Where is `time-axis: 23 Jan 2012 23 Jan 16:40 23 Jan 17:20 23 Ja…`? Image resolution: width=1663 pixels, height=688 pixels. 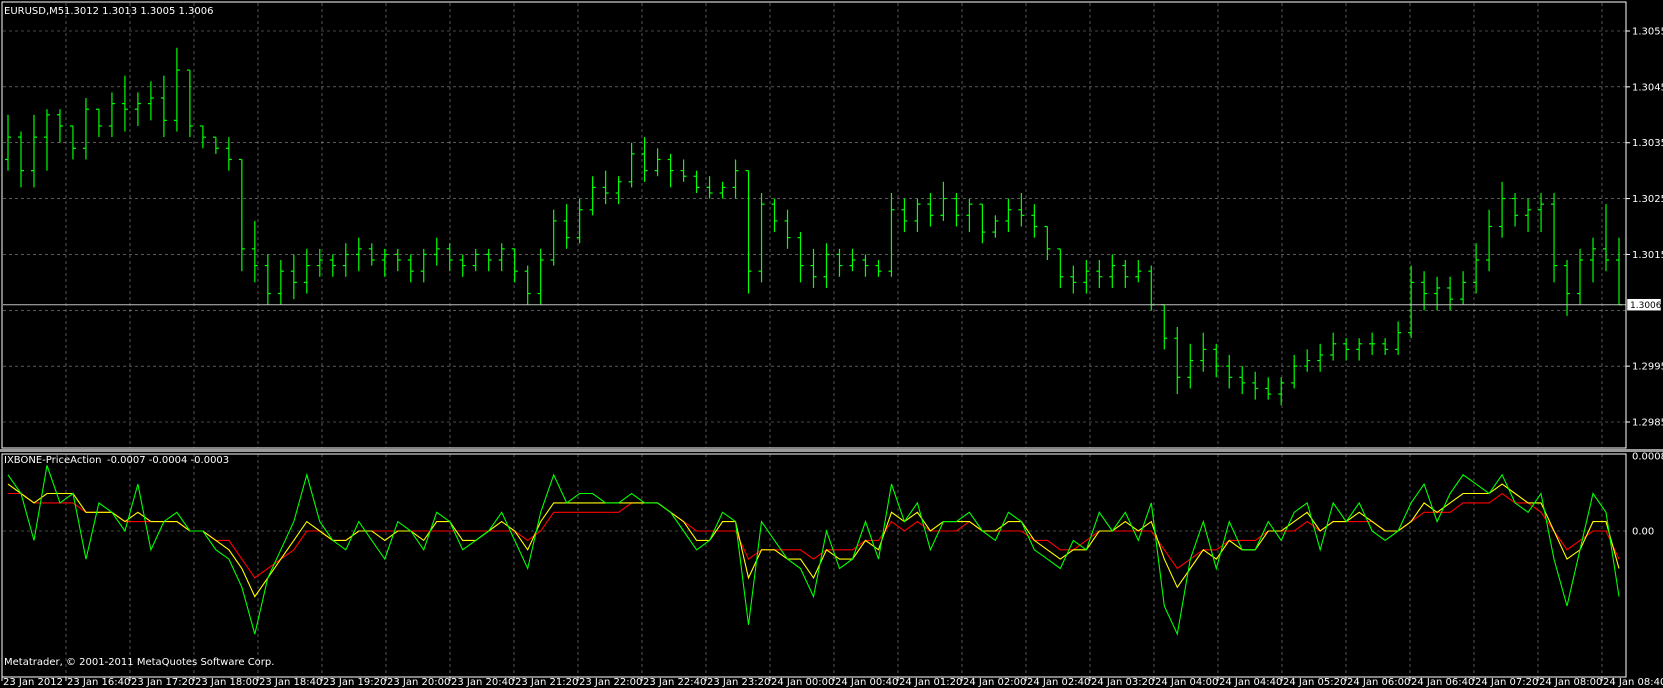 time-axis: 23 Jan 2012 23 Jan 16:40 23 Jan 17:20 23 Ja… is located at coordinates (832, 682).